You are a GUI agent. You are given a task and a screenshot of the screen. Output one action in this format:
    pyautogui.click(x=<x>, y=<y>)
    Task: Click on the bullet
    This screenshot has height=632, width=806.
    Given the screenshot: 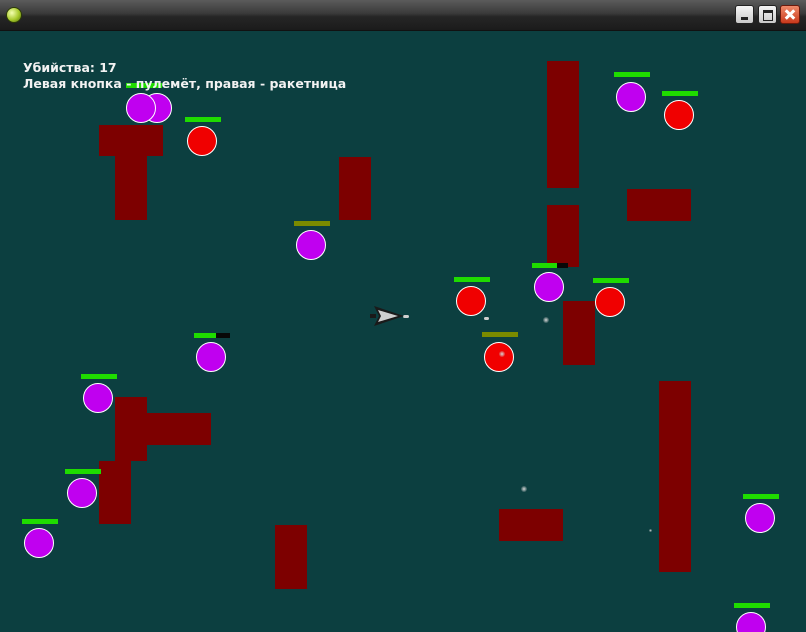 What is the action you would take?
    pyautogui.click(x=486, y=318)
    